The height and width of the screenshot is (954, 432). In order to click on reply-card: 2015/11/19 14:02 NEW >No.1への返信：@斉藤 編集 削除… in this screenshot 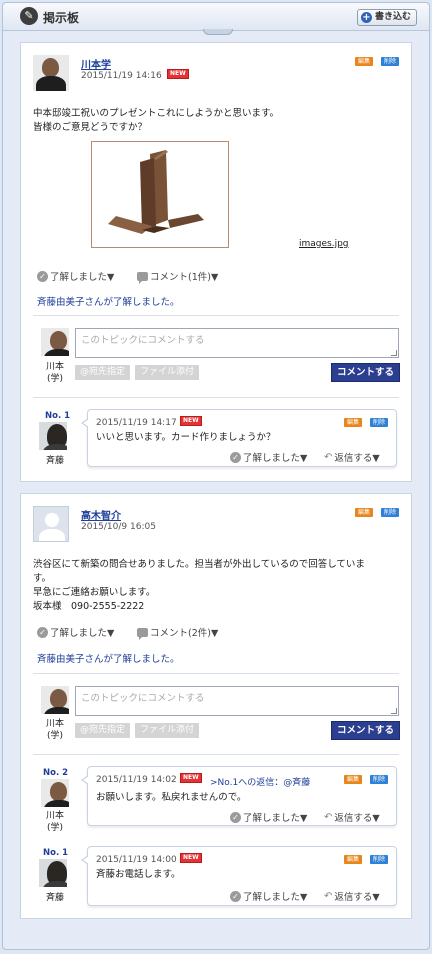, I will do `click(239, 796)`.